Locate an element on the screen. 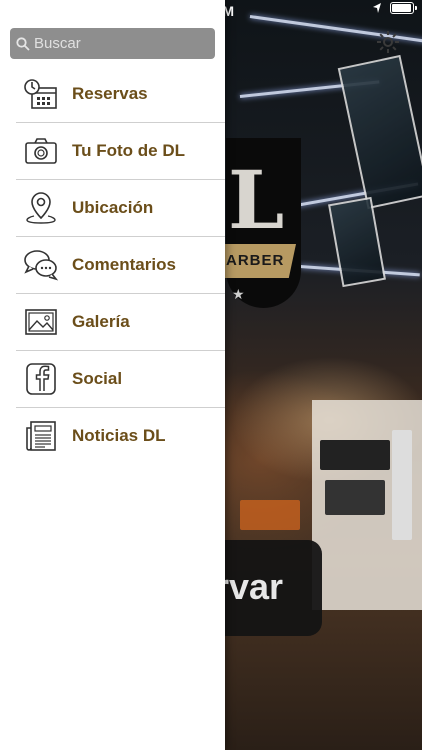  newspaper-icon is located at coordinates (41, 436).